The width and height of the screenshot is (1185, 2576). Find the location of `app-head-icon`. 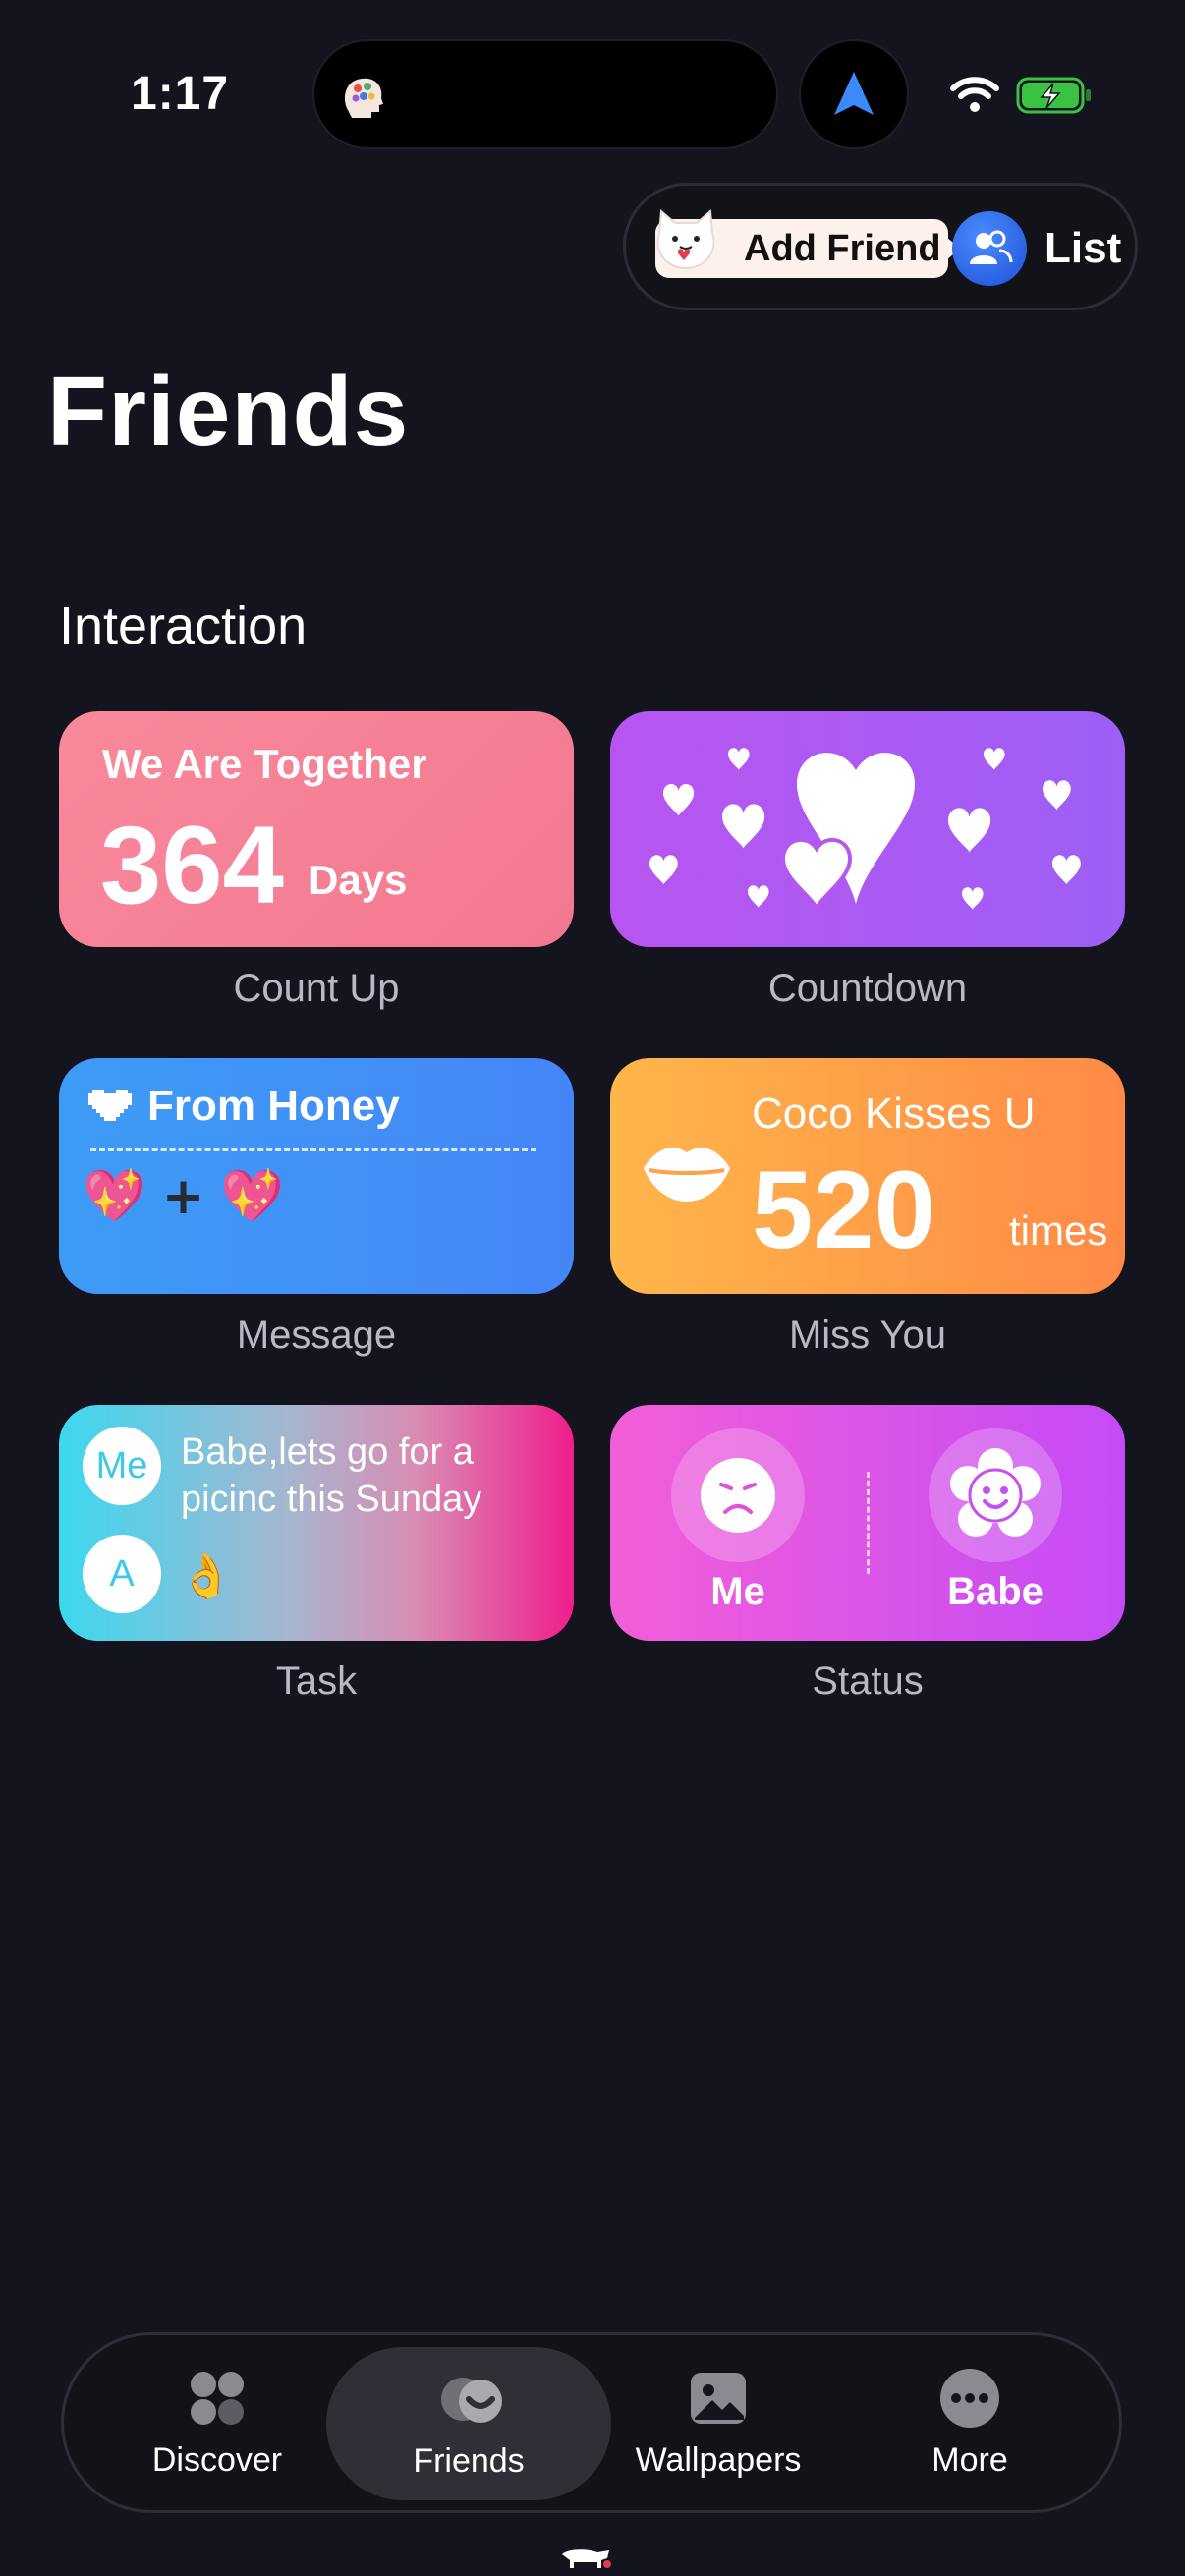

app-head-icon is located at coordinates (364, 98).